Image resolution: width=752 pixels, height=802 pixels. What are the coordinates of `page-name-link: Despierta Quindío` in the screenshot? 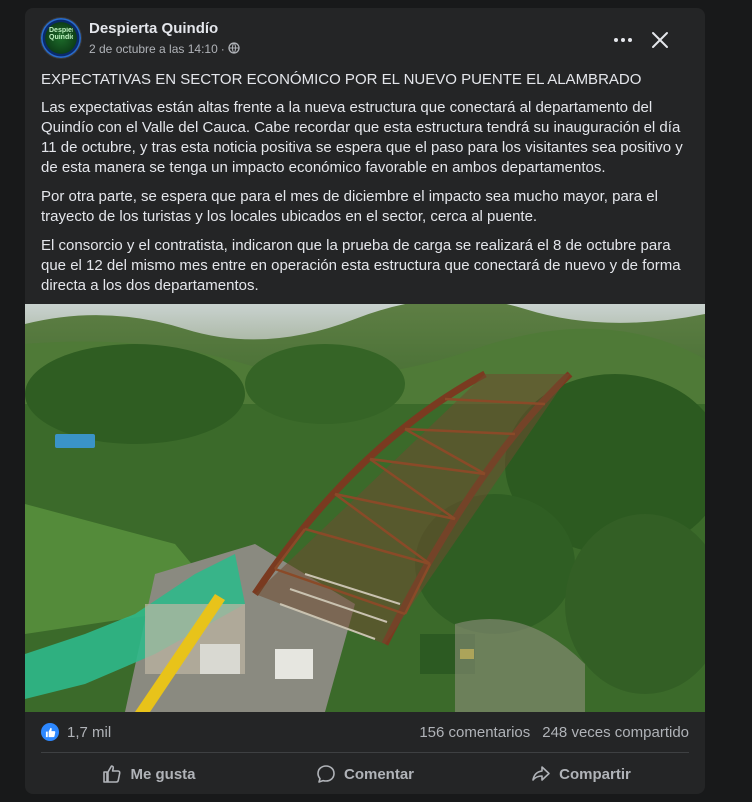 It's located at (153, 28).